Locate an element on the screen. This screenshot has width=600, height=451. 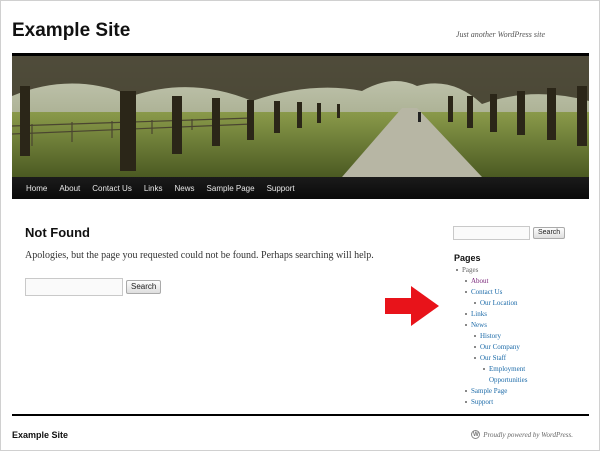
footer-divider is located at coordinates (300, 415).